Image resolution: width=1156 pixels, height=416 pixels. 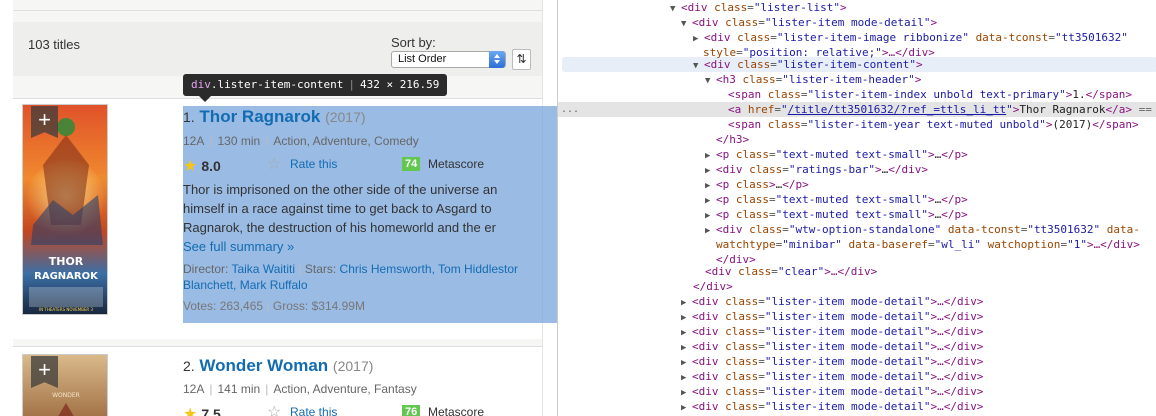 What do you see at coordinates (65, 209) in the screenshot?
I see `thor-ragnarok-poster: THOR RAGNAROK IN THEATERS NOVEMBER 3` at bounding box center [65, 209].